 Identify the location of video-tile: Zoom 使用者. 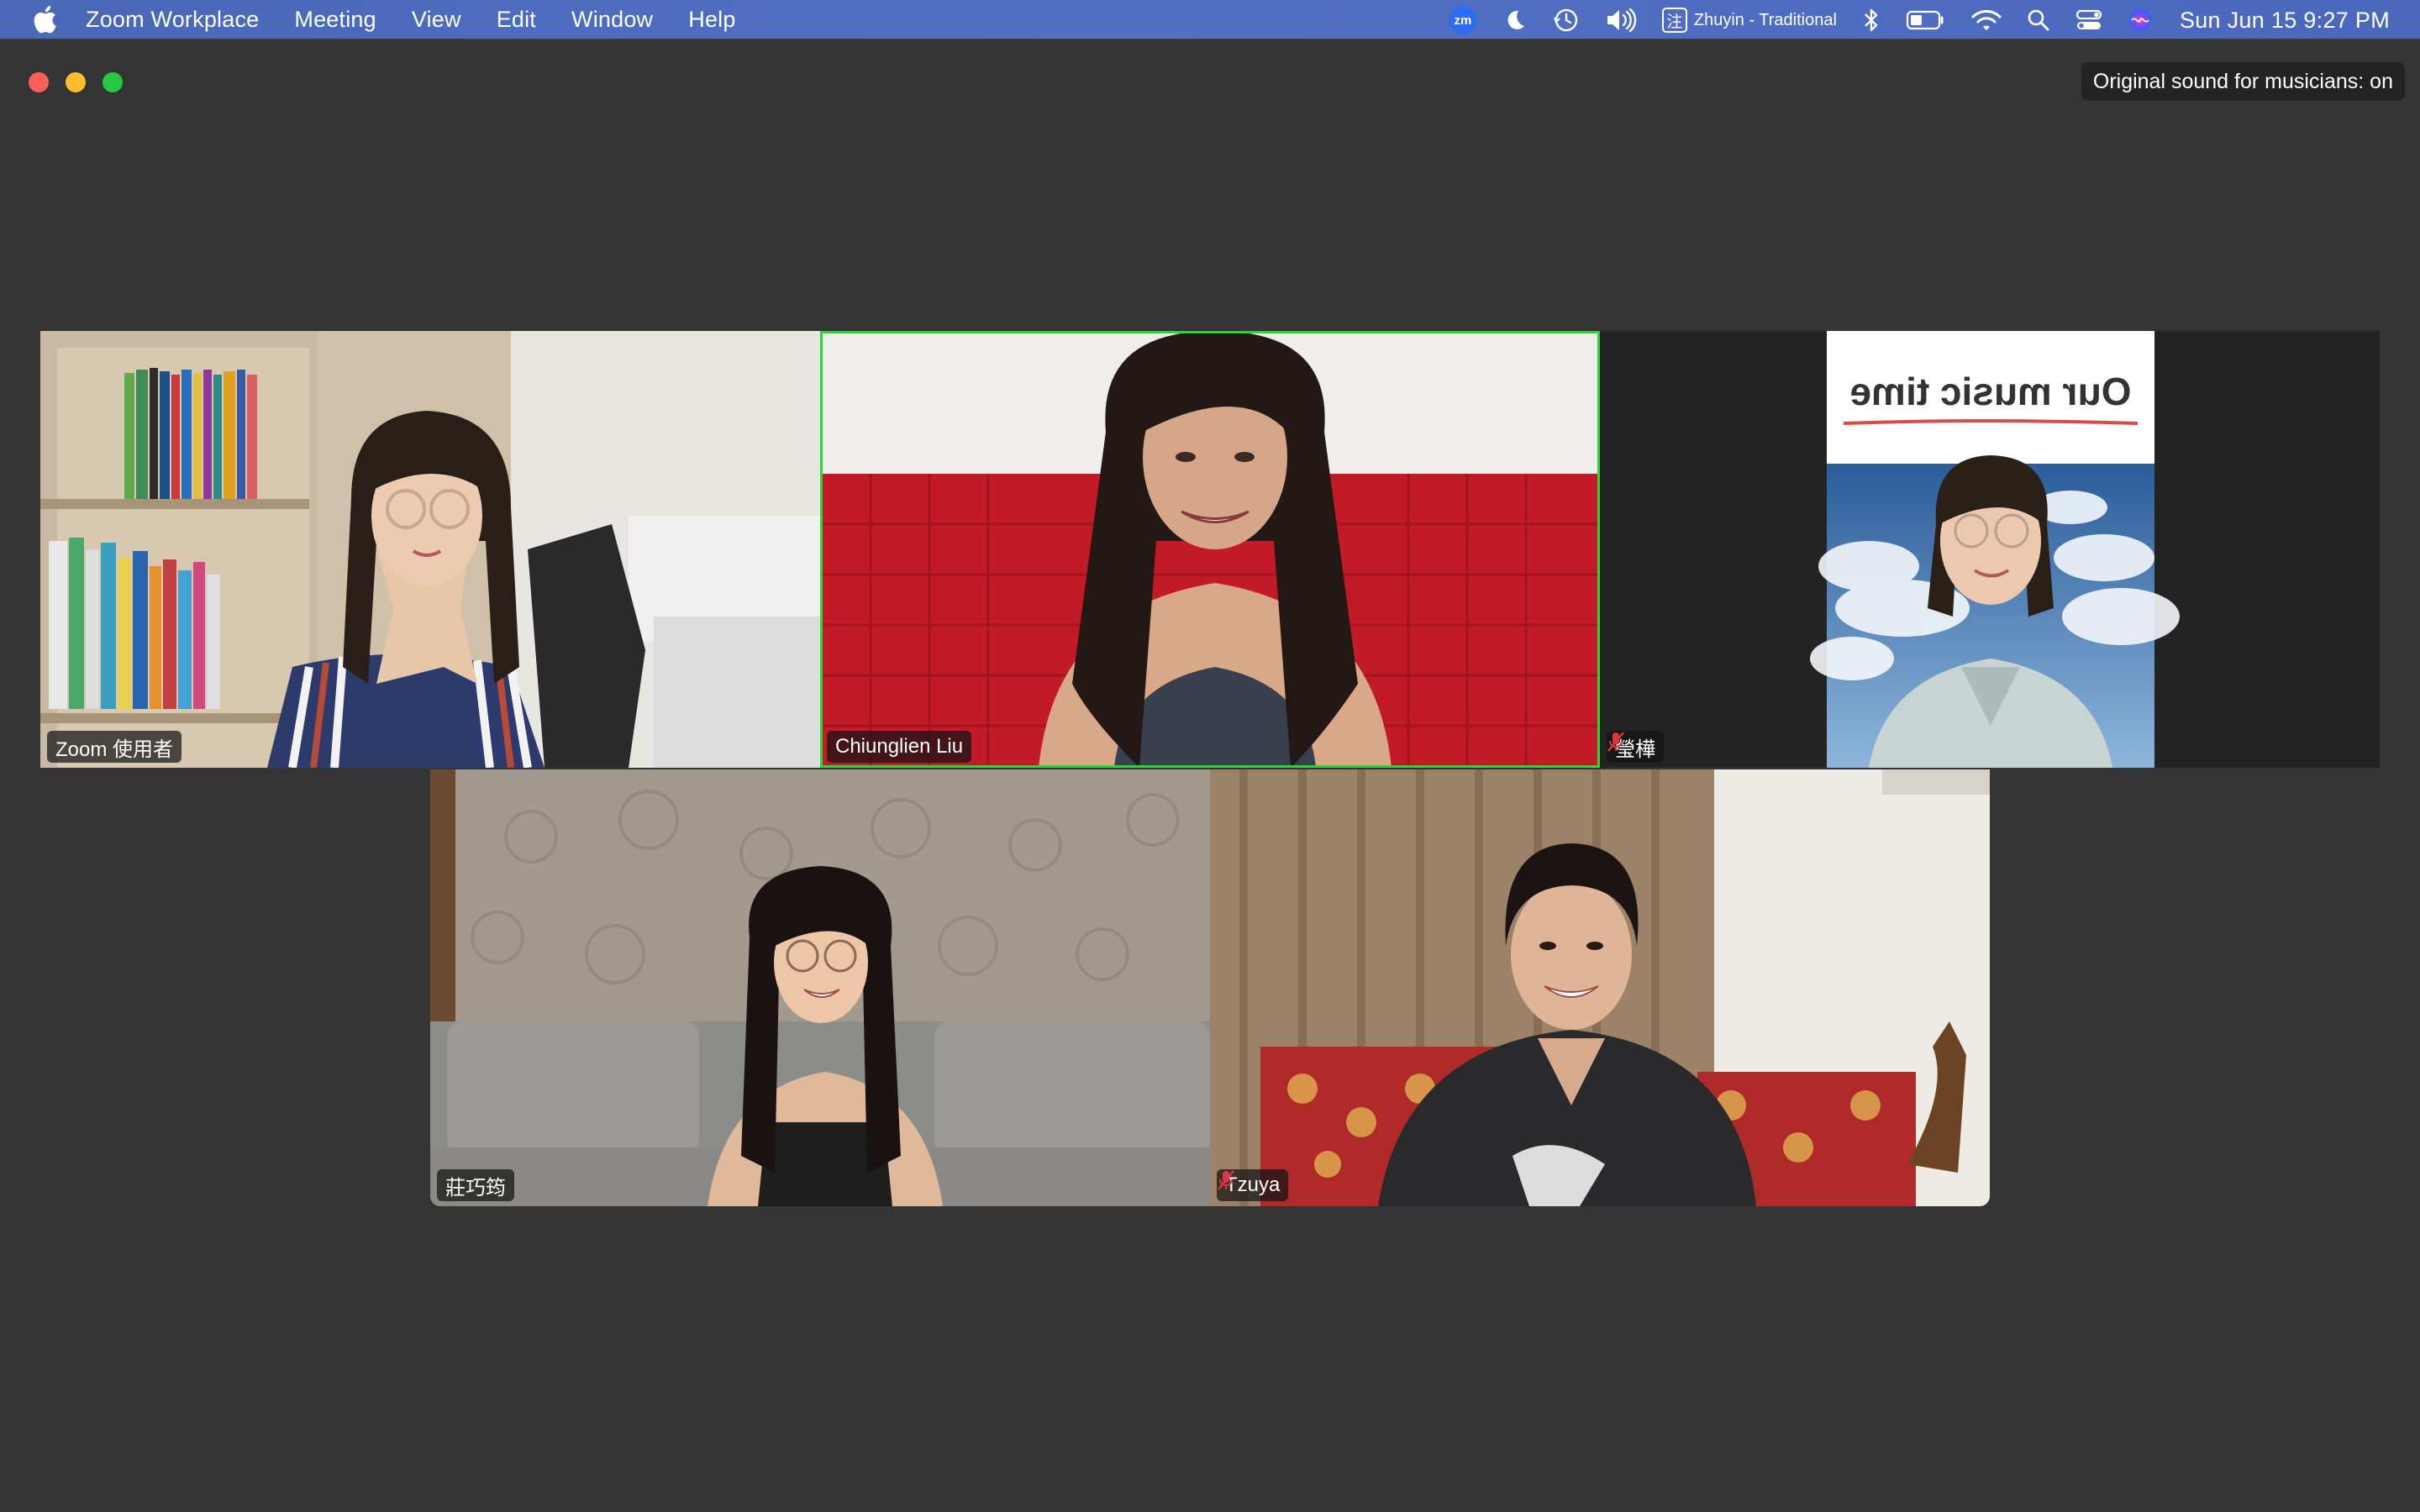
(430, 549).